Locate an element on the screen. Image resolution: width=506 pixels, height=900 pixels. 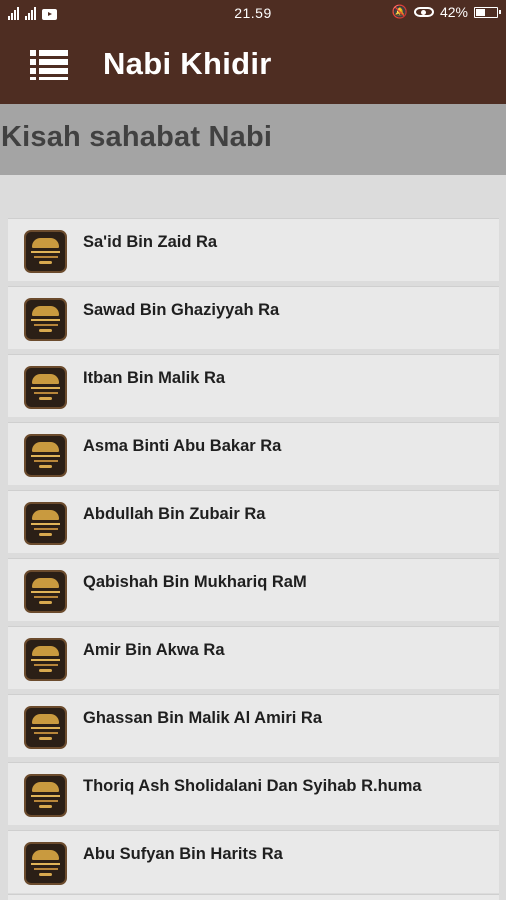
list-item: Itban Bin Malik Ra is located at coordinates (253, 385).